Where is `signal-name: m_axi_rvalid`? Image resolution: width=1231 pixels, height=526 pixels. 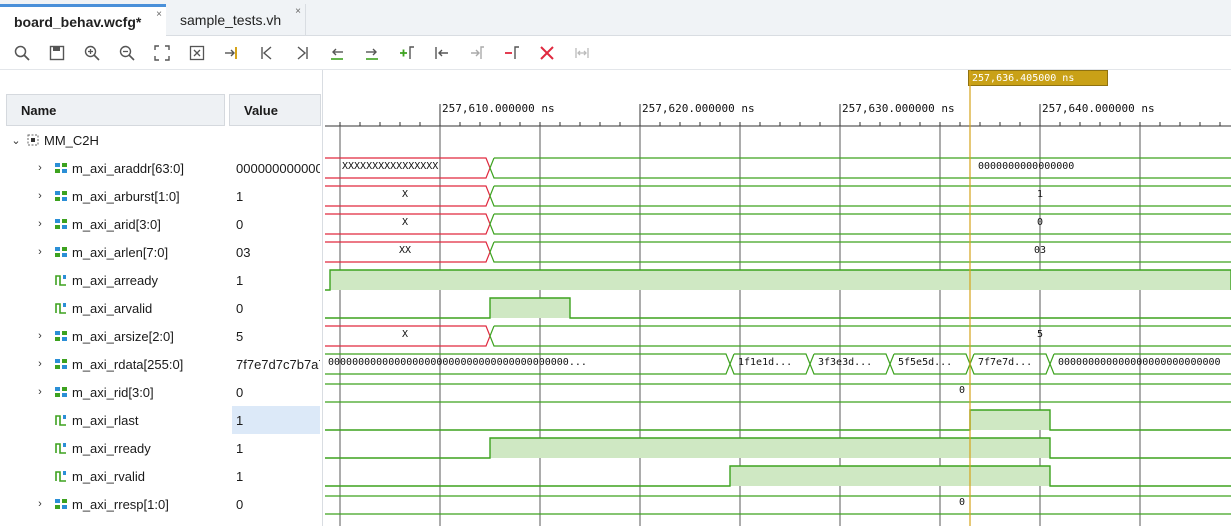
signal-name: m_axi_rvalid is located at coordinates (108, 476).